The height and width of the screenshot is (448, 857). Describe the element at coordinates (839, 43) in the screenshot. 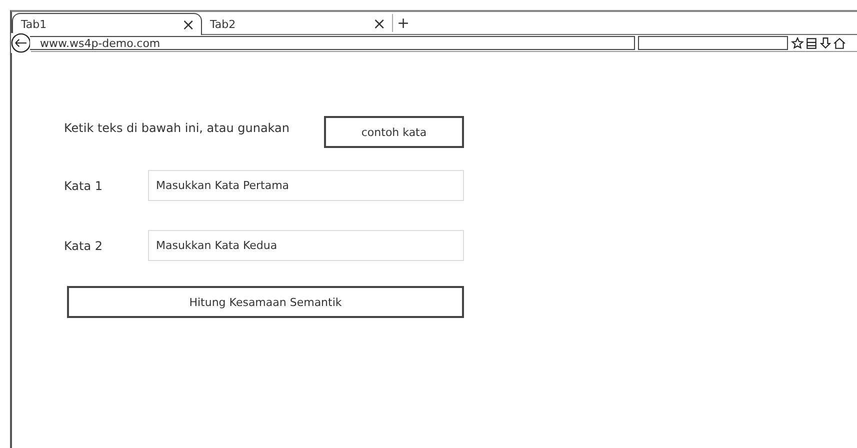

I see `home-icon` at that location.